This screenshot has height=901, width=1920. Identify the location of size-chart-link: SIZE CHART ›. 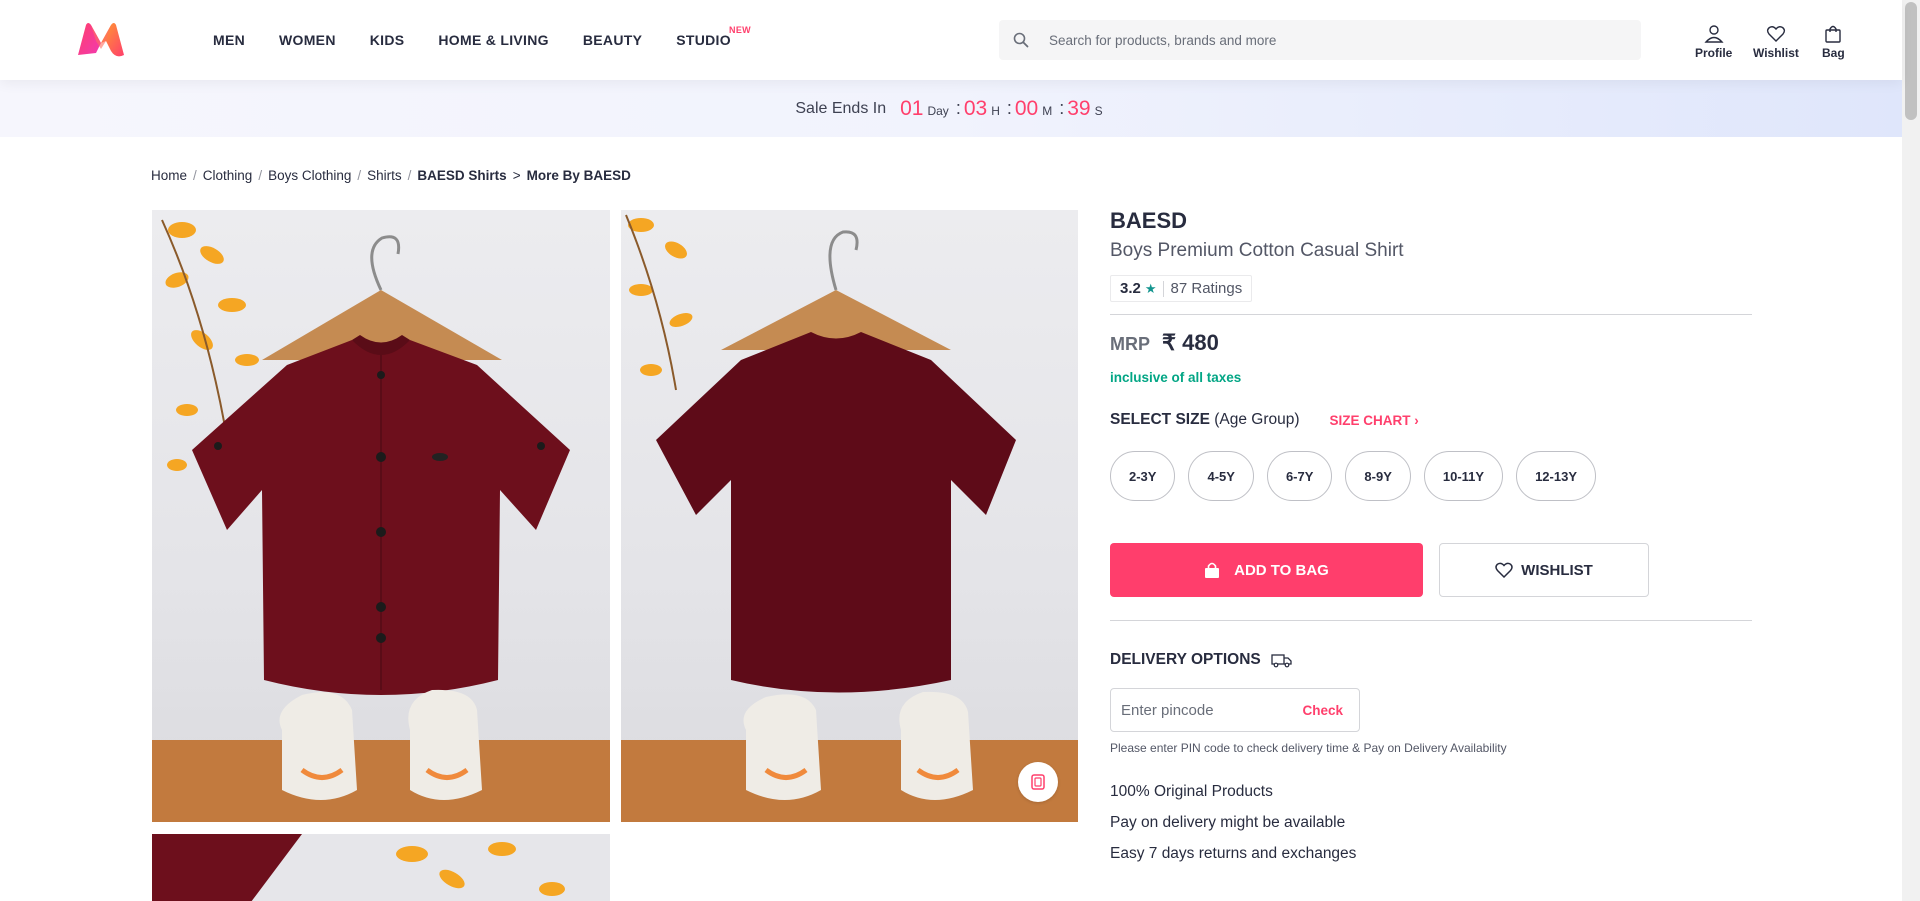
(1374, 420).